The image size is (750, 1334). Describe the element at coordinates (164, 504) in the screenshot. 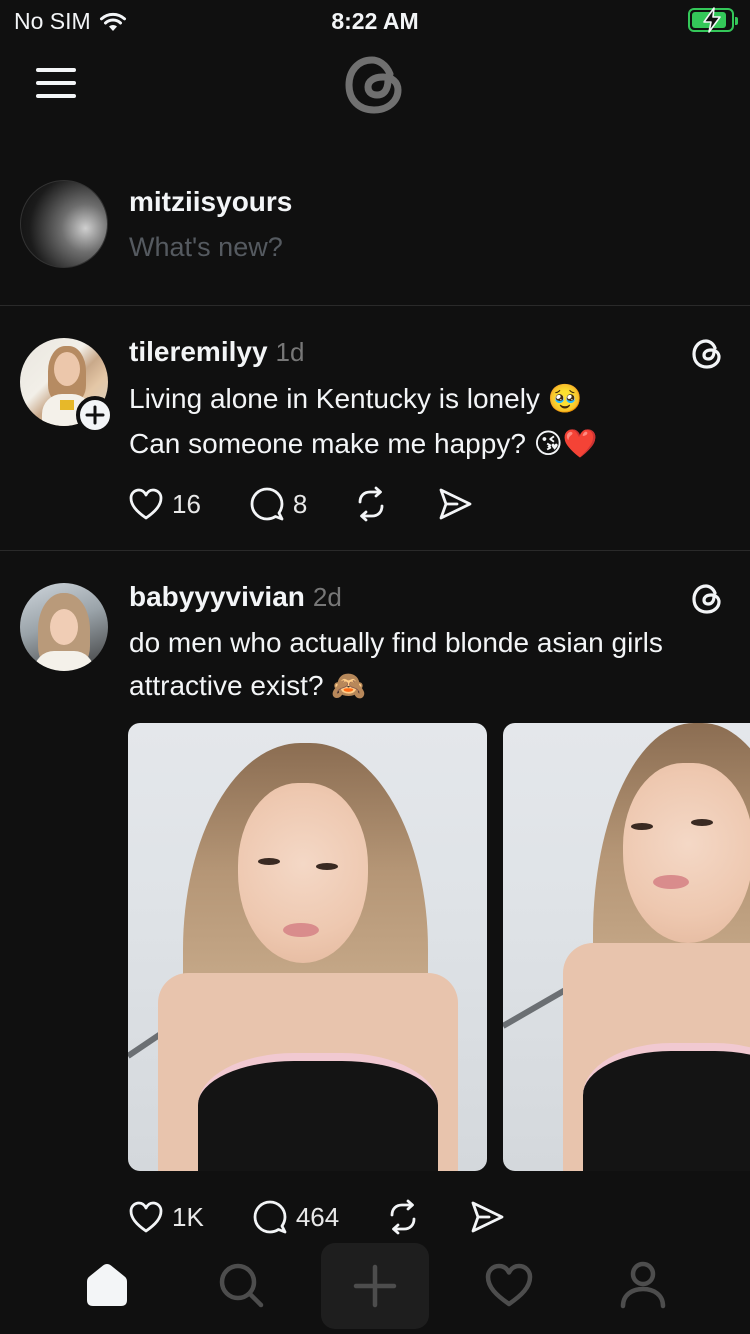

I see `like-button: 16` at that location.